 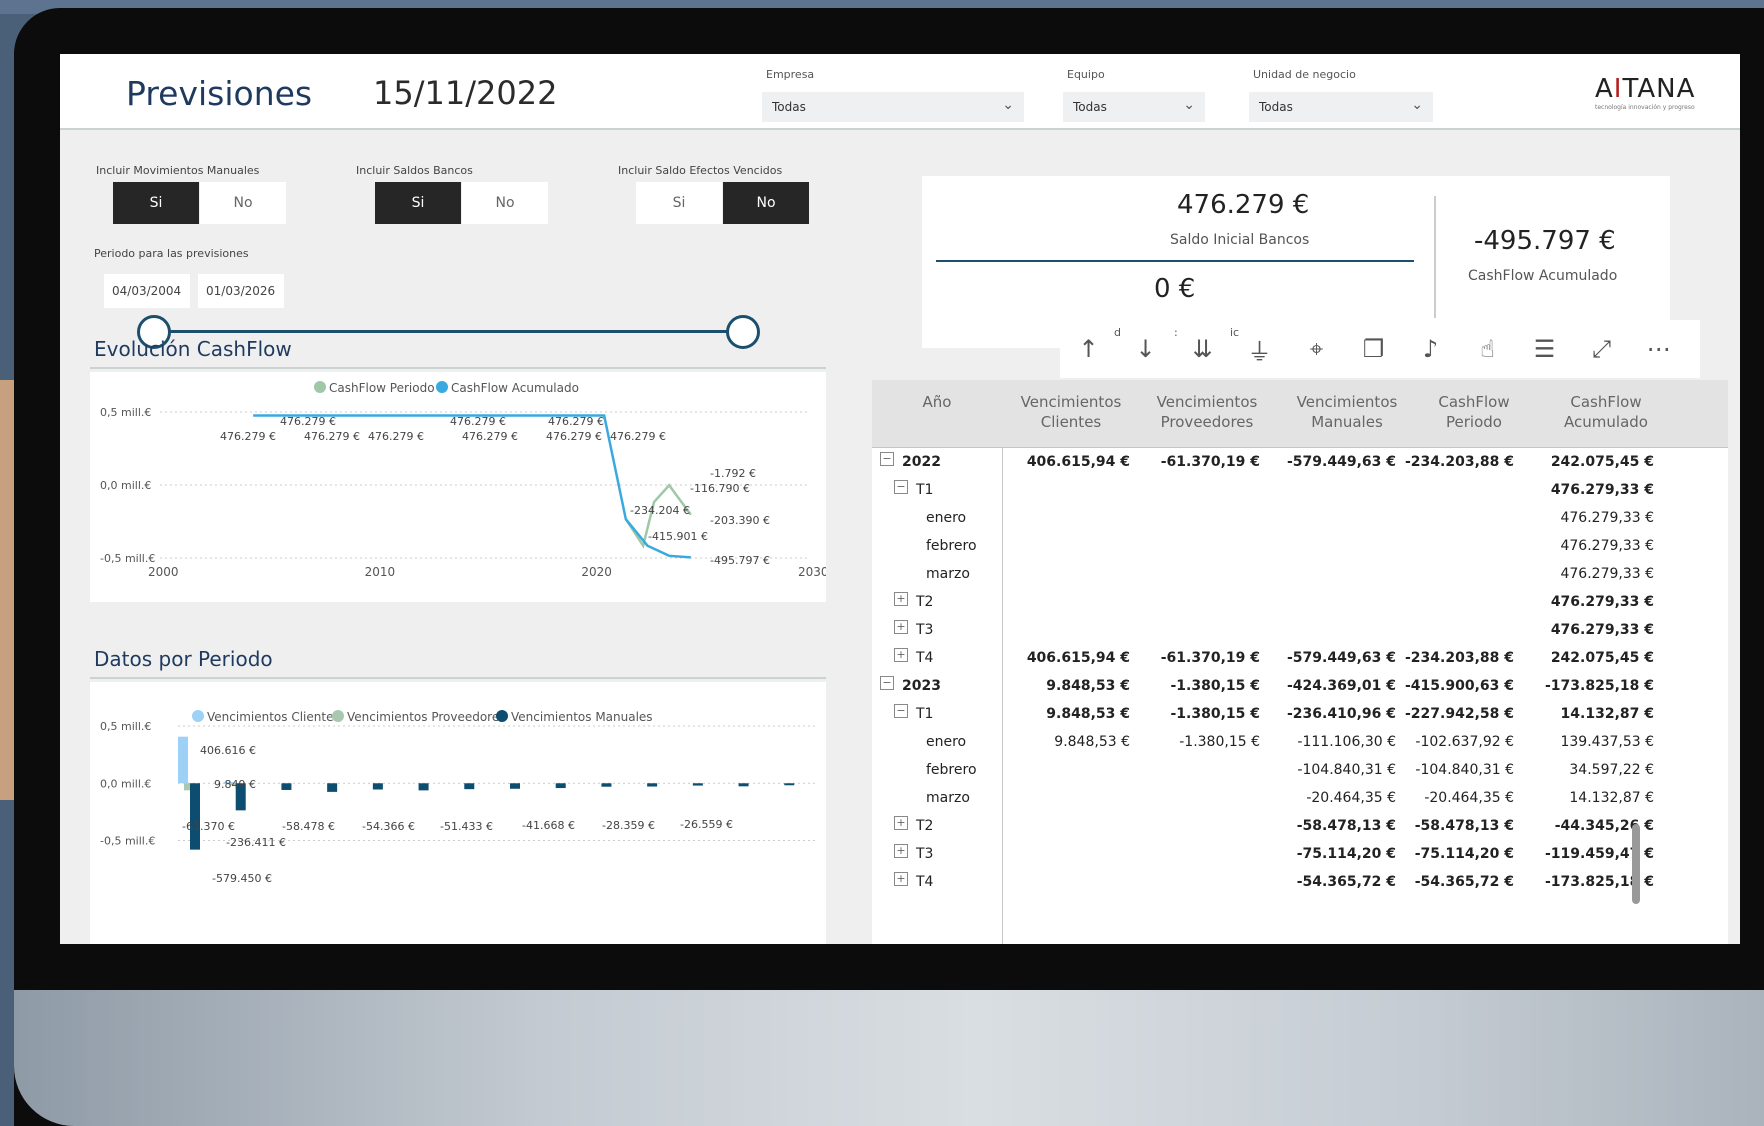 What do you see at coordinates (925, 490) in the screenshot?
I see `row-label: T1` at bounding box center [925, 490].